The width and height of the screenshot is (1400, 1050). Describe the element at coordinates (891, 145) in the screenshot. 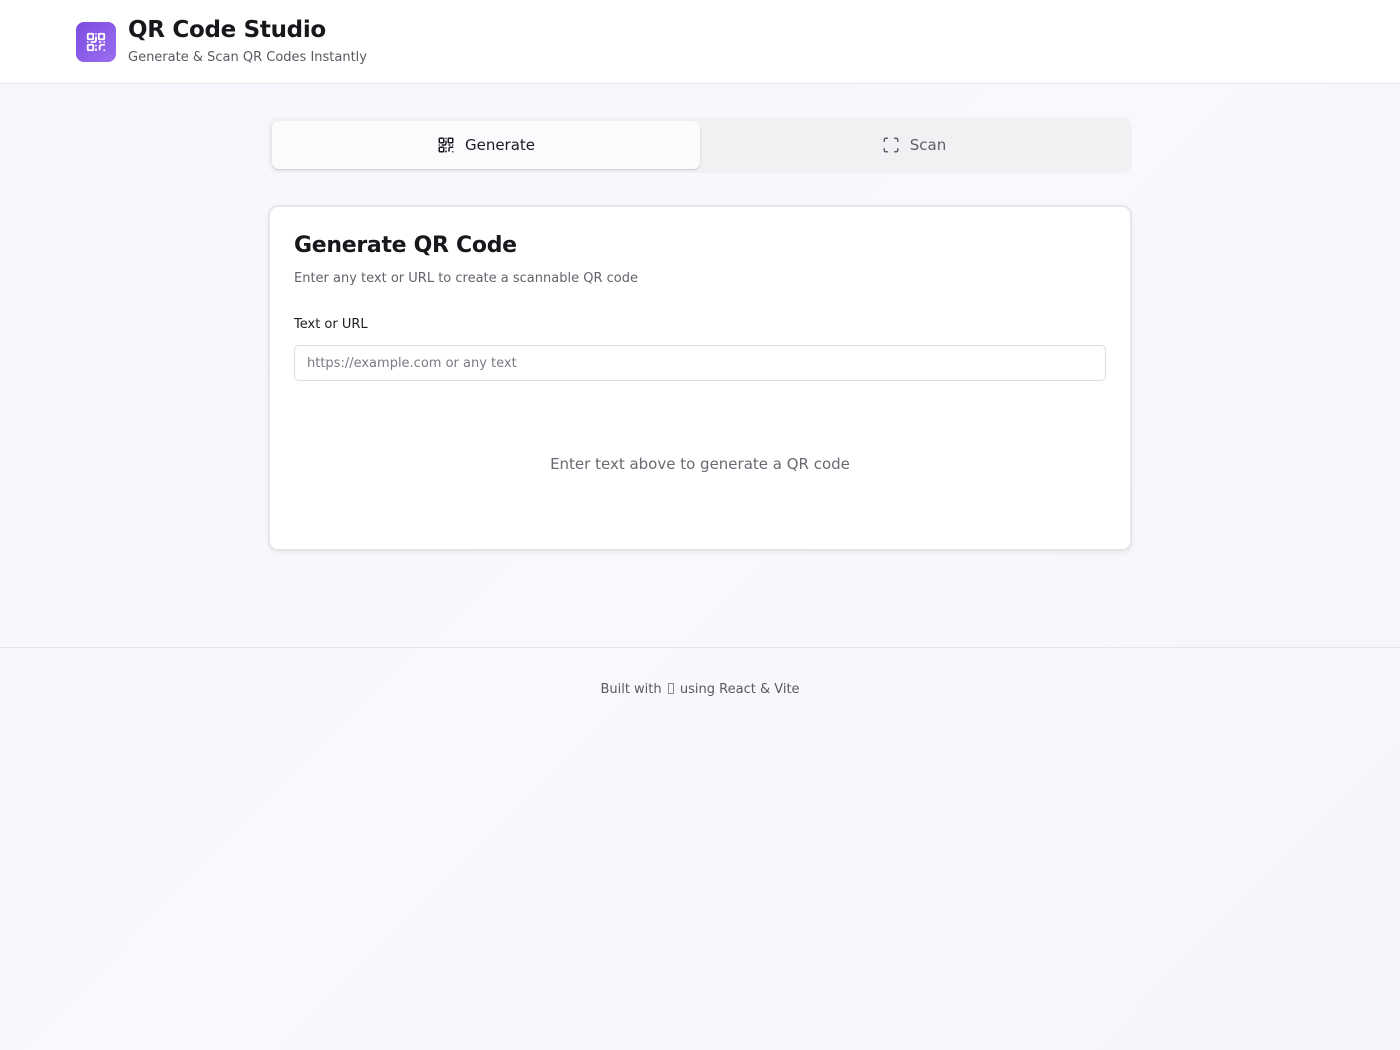

I see `scan-frame-icon` at that location.